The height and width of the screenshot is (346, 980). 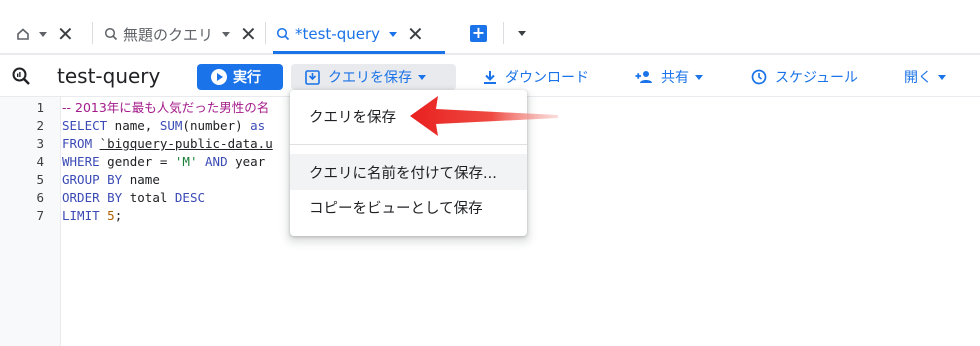 I want to click on save-query-button: クエリを保存, so click(x=373, y=77).